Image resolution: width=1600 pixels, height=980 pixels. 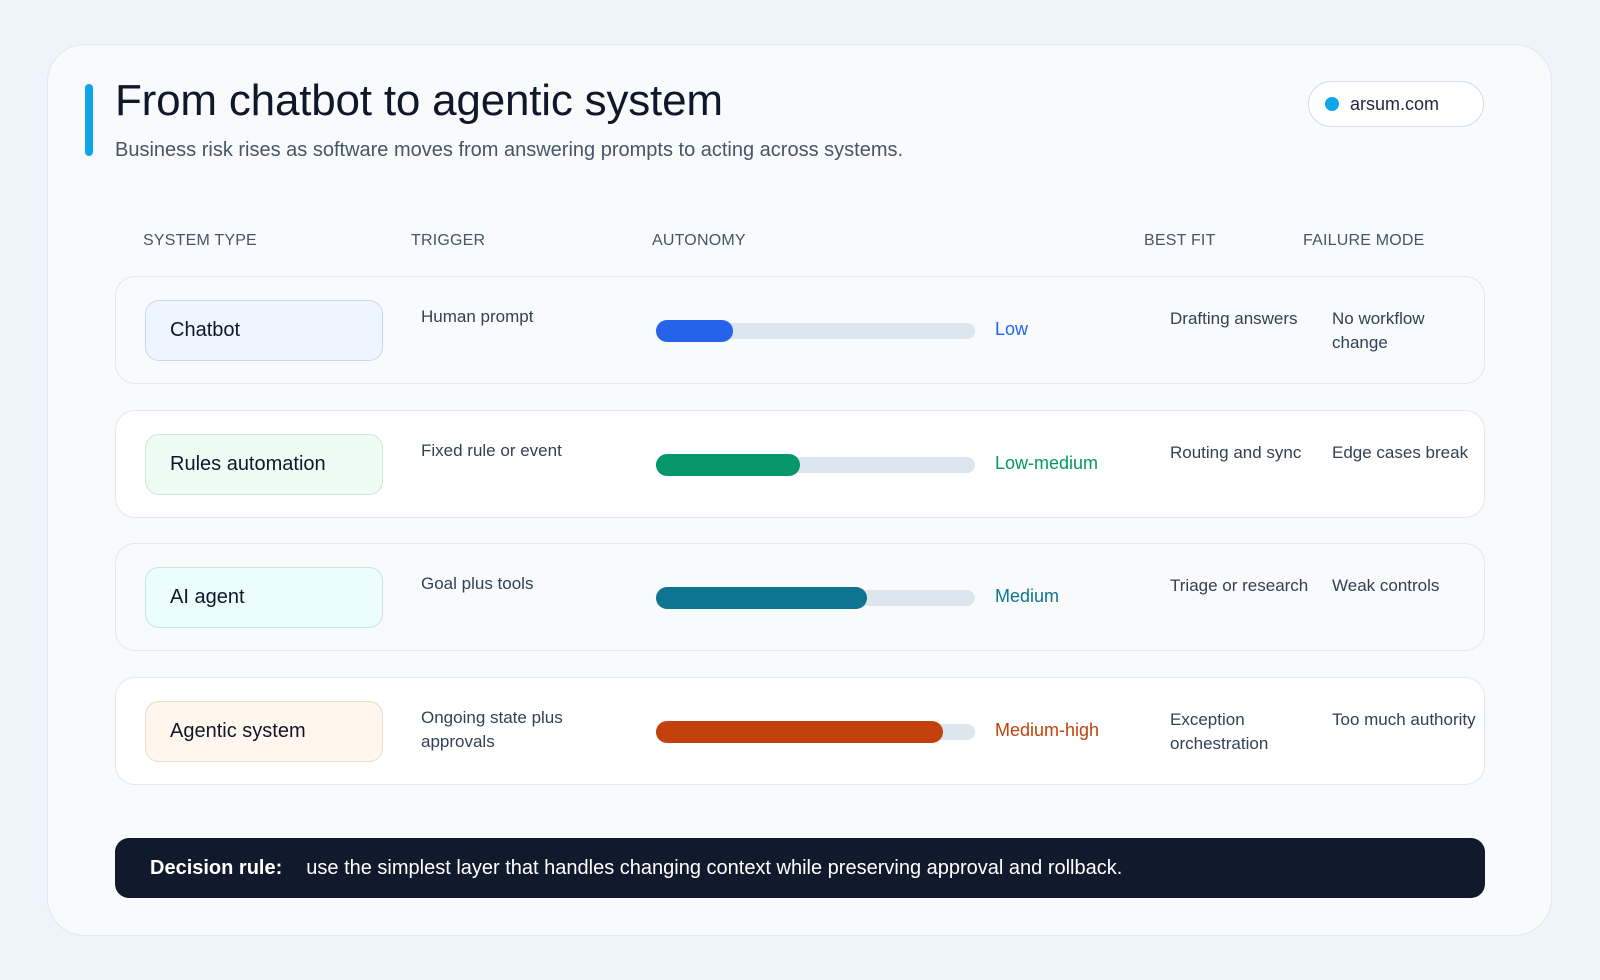 I want to click on trigger-cell: Goal plus tools, so click(x=477, y=583).